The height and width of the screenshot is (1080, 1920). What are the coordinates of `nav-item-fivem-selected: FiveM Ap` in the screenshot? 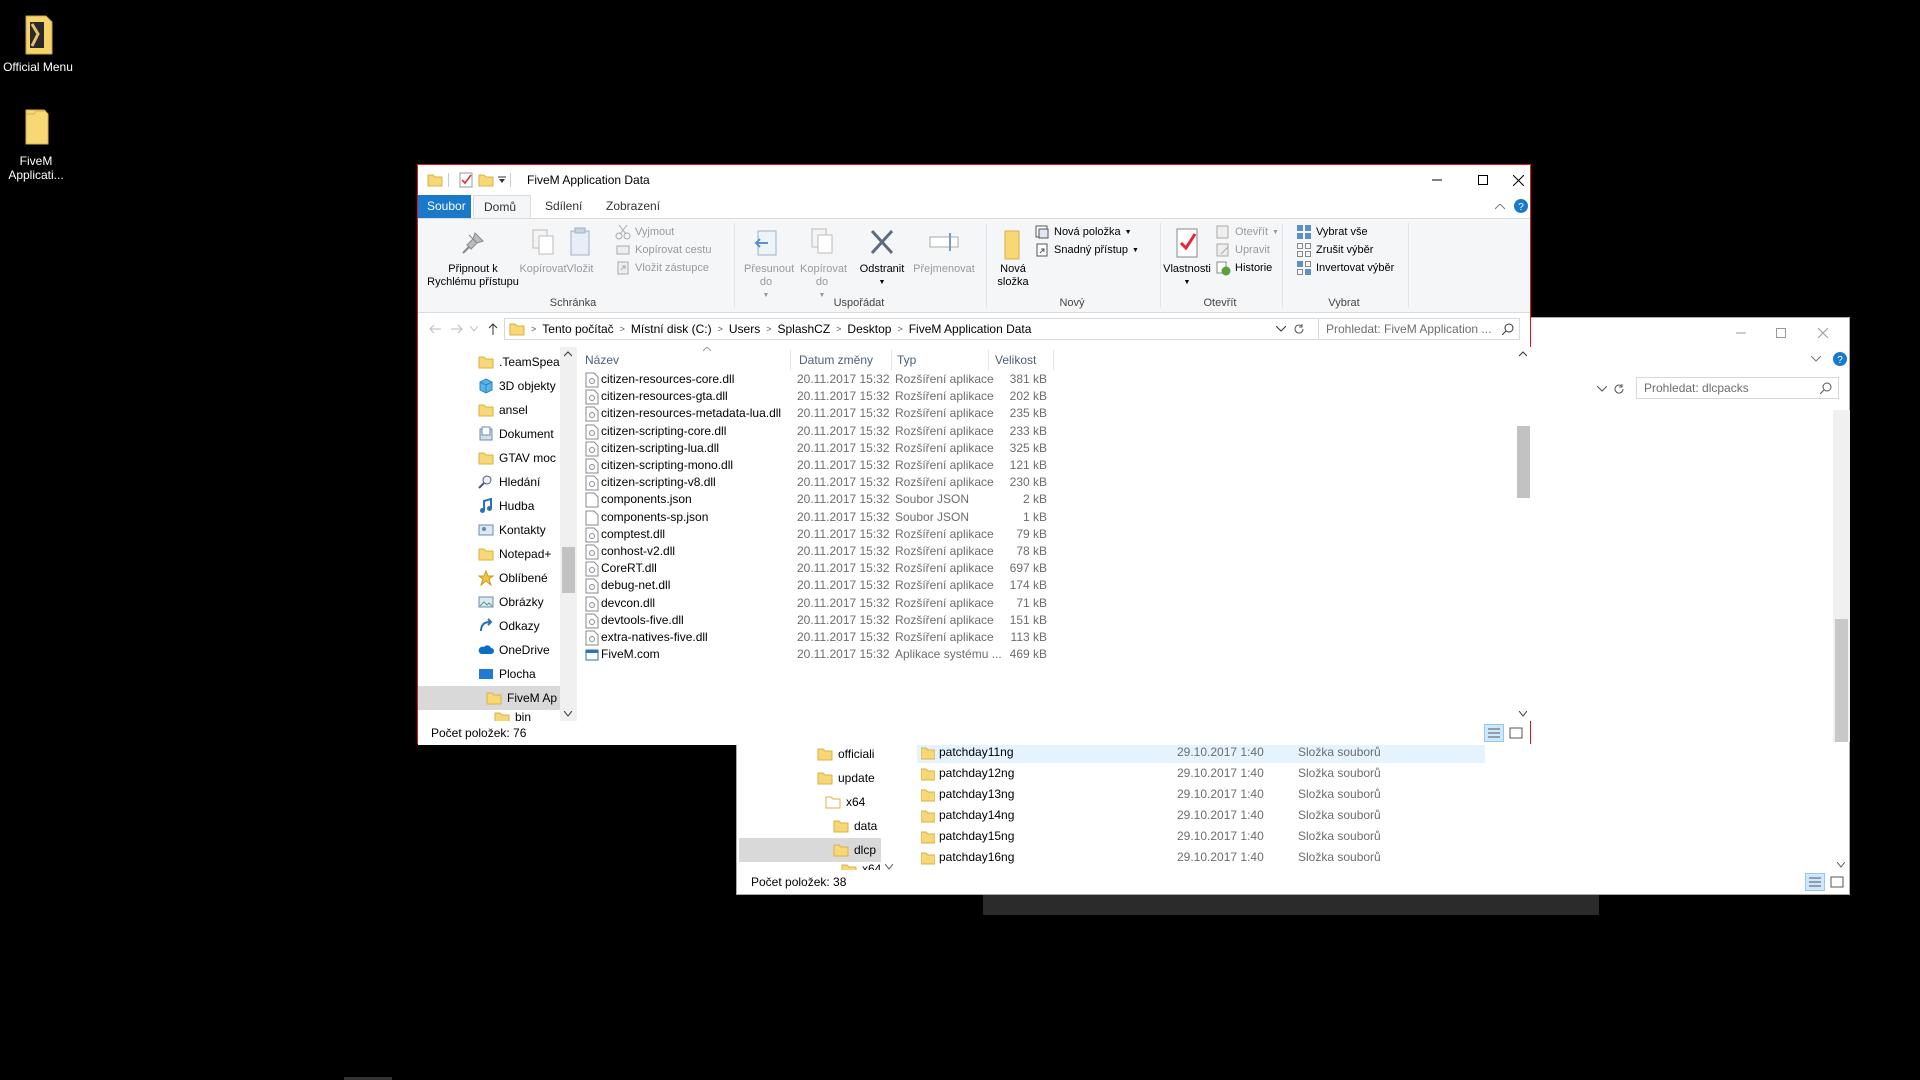 It's located at (489, 698).